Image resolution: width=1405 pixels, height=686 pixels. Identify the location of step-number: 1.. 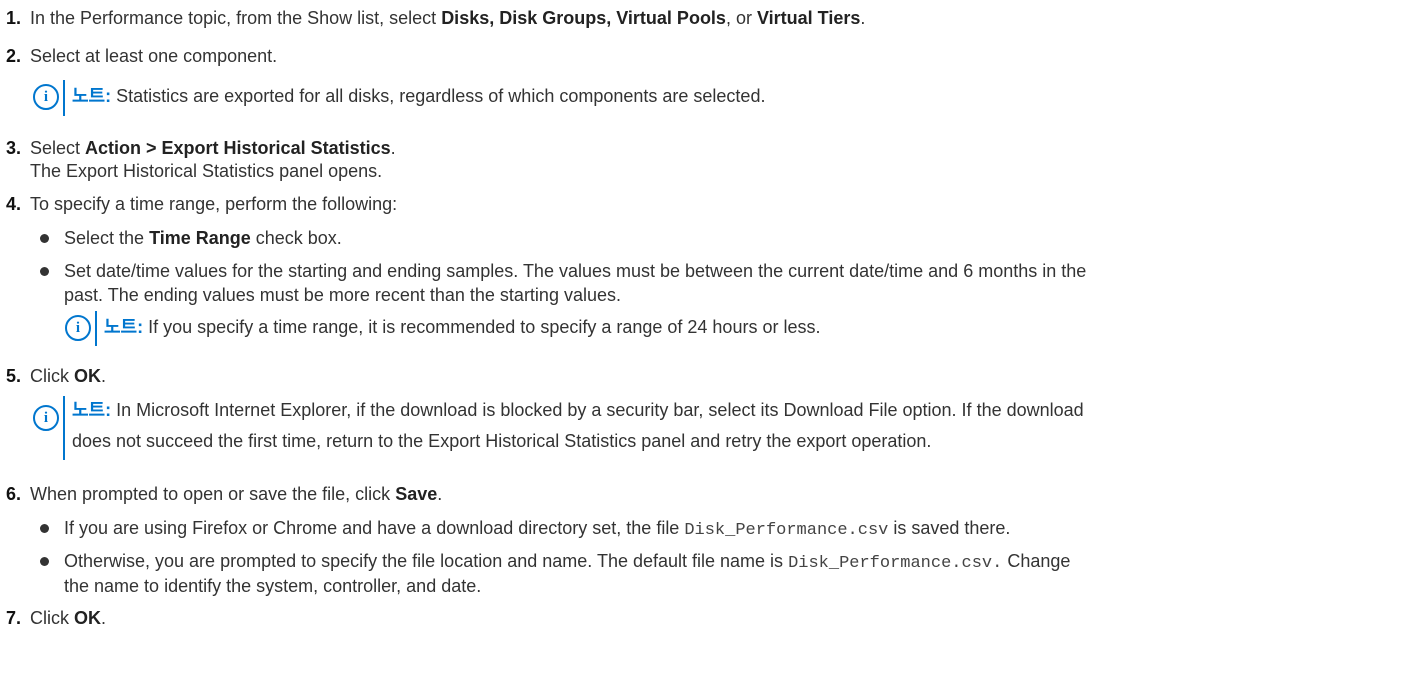
(14, 18).